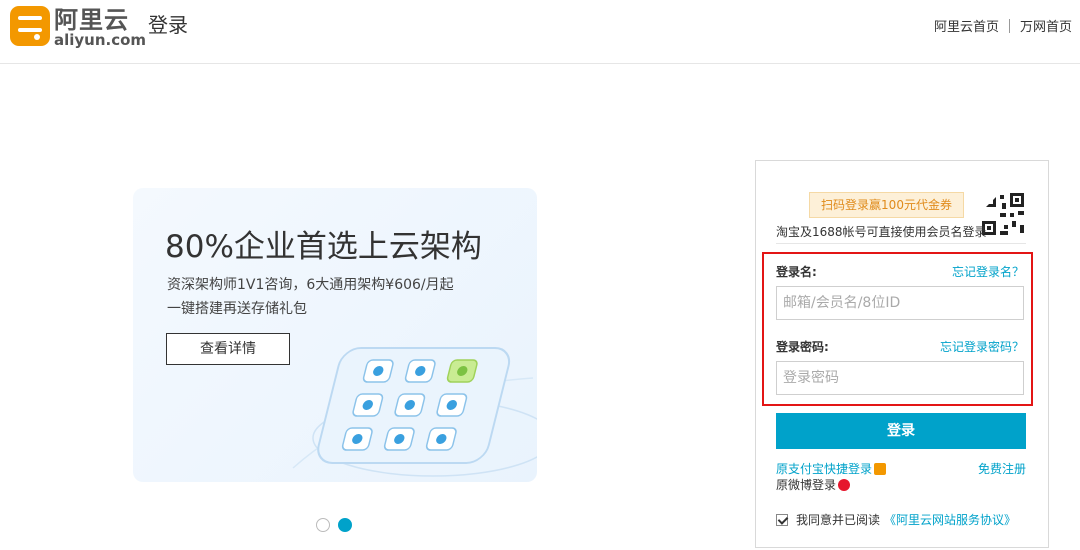 The width and height of the screenshot is (1080, 550). I want to click on register-link: 免费注册, so click(1002, 468).